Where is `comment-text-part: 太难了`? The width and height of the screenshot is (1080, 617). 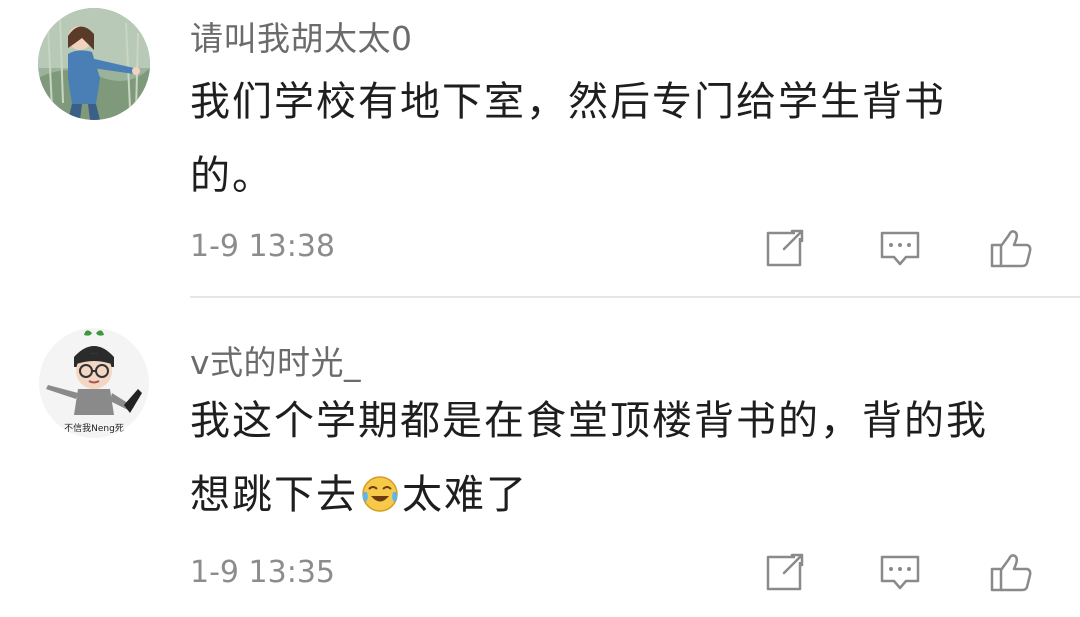 comment-text-part: 太难了 is located at coordinates (465, 495).